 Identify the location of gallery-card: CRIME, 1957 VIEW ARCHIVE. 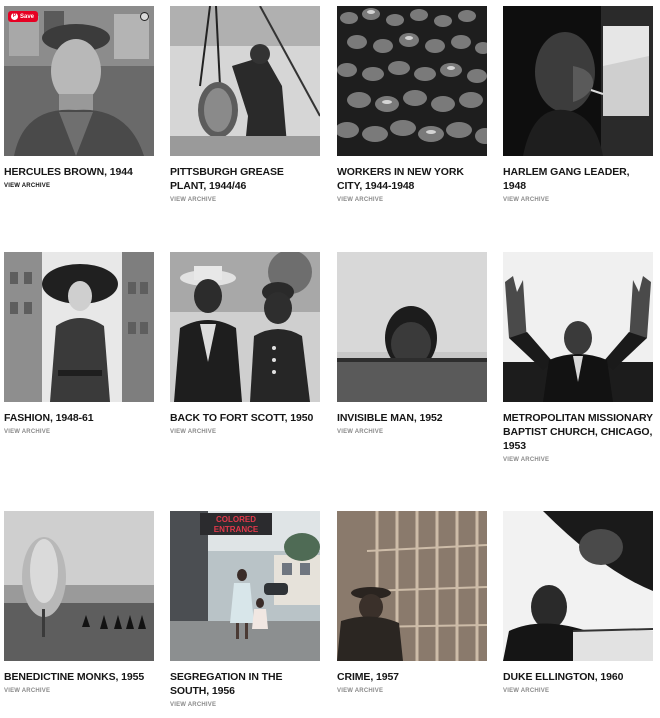
(412, 602).